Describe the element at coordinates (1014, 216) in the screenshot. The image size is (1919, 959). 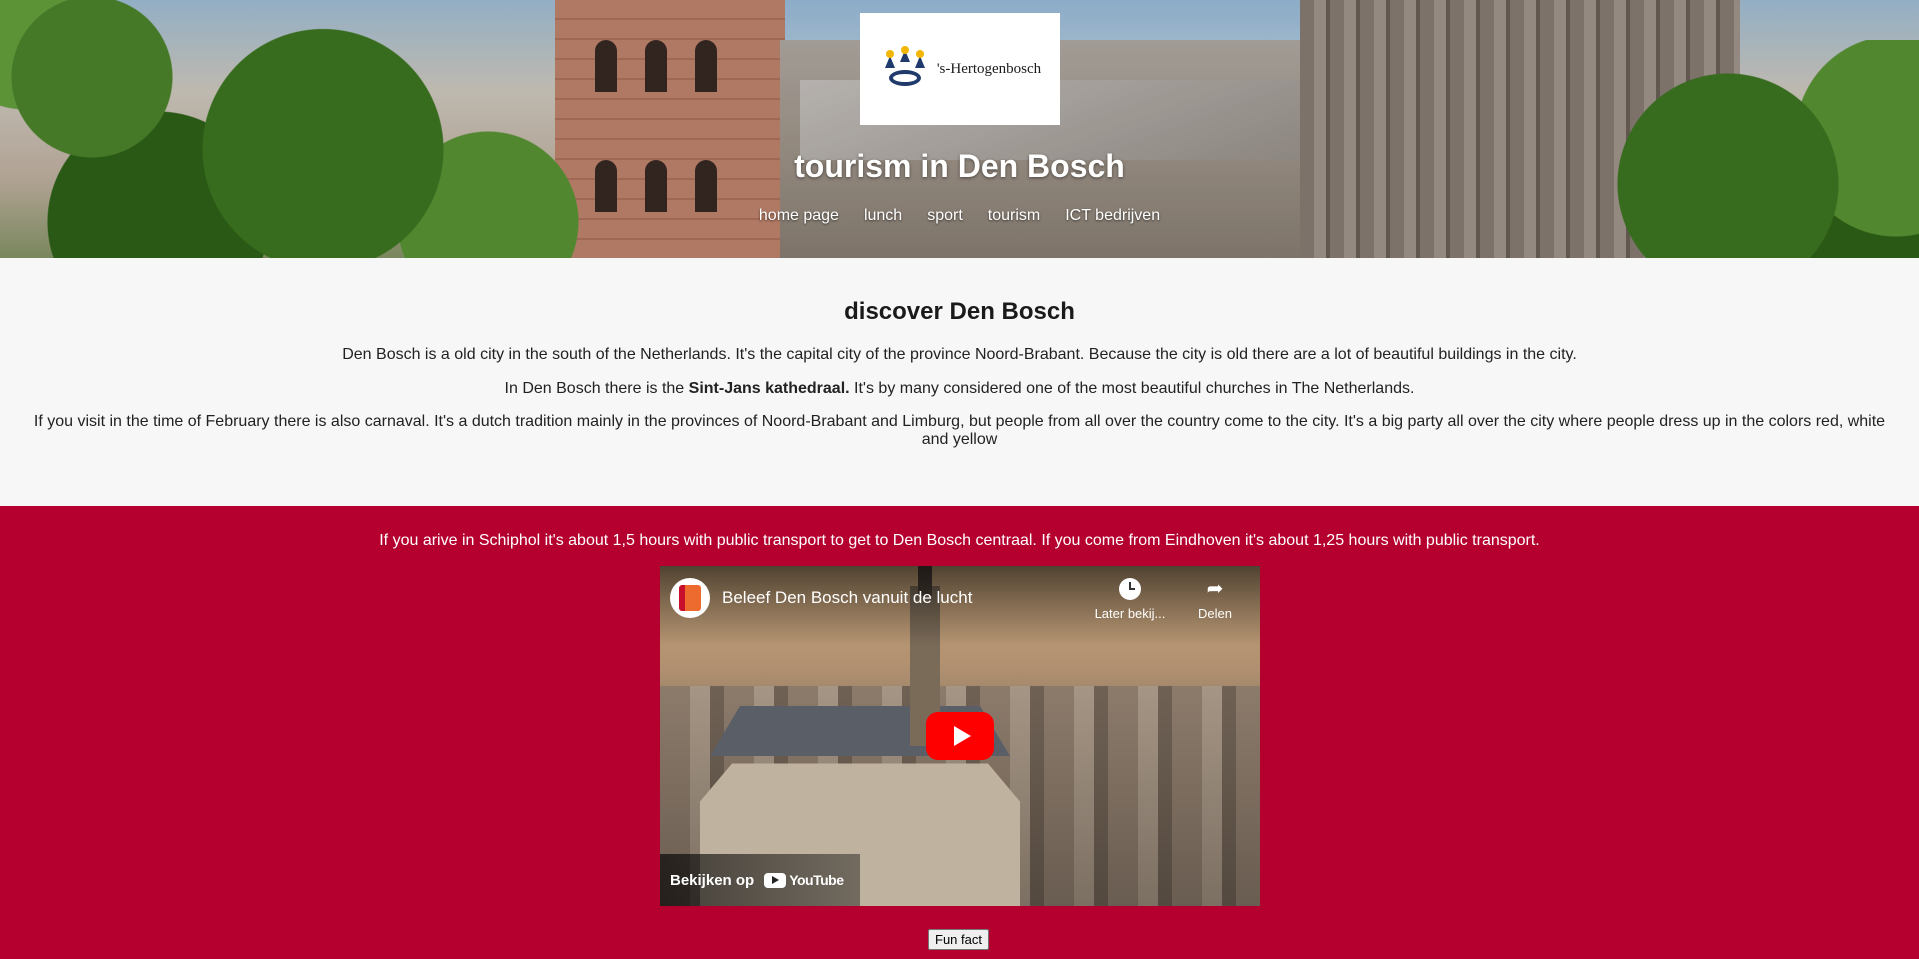
I see `nav-tourism: tourism` at that location.